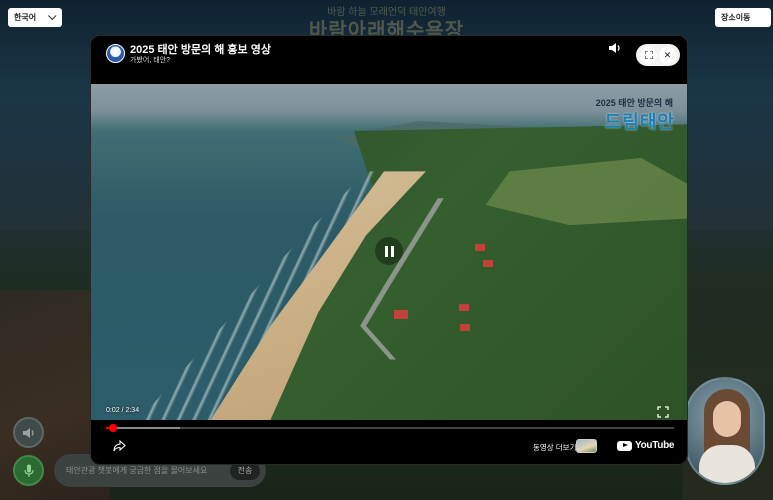 The width and height of the screenshot is (773, 500). I want to click on expand-icon, so click(648, 55).